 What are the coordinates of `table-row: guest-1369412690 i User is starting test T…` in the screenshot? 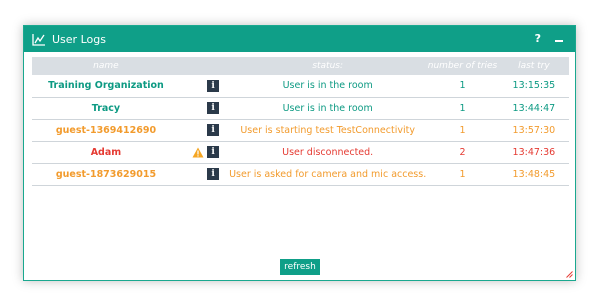 It's located at (300, 130).